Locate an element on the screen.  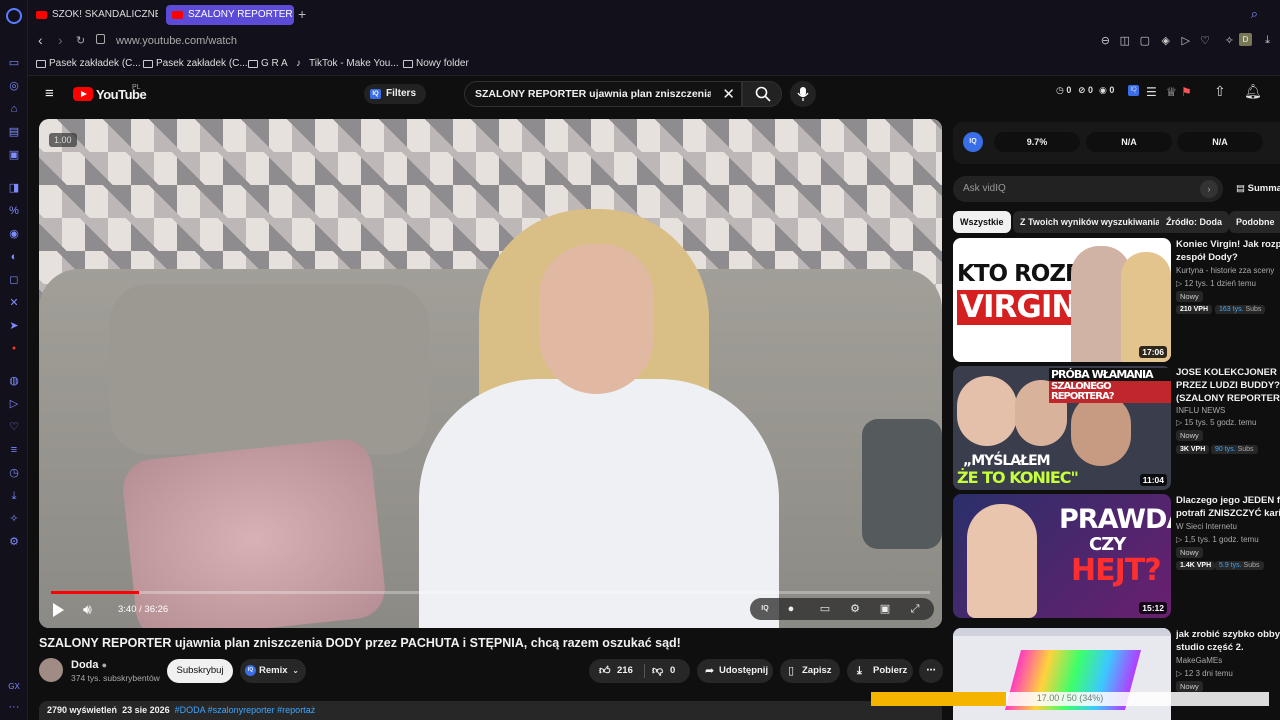
alert-icon: ⚑ is located at coordinates (1186, 92).